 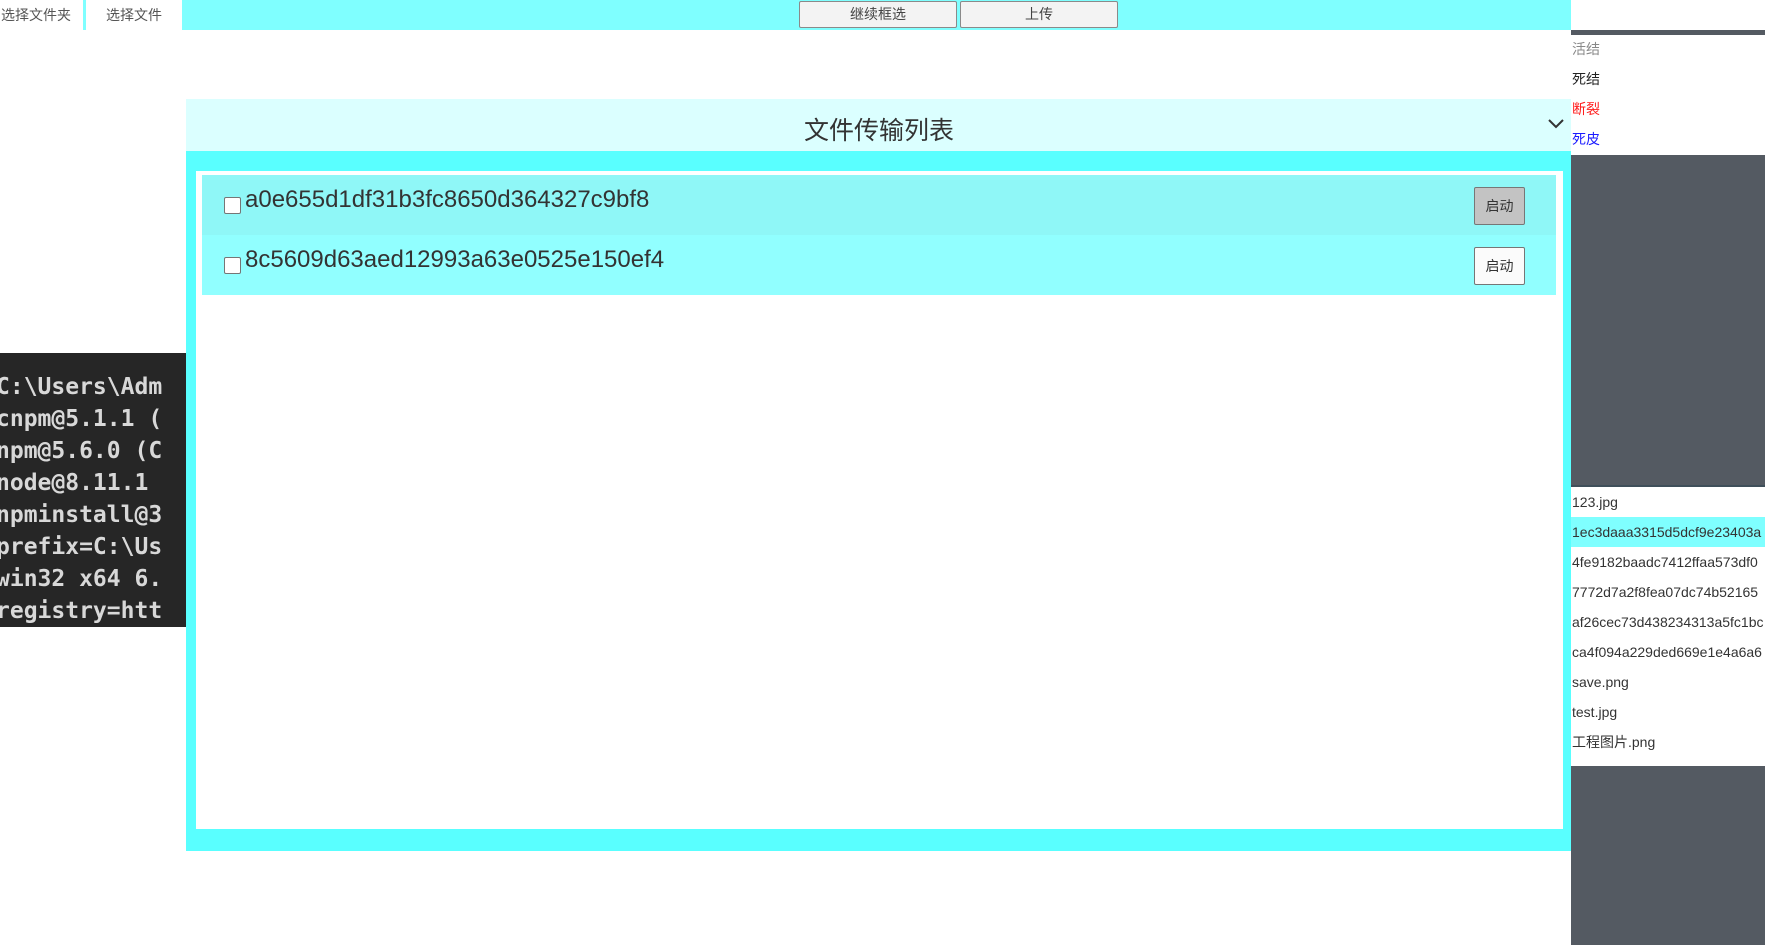 I want to click on transfer-row: 8c5609d63aed12993a63e0525e150ef4 启动, so click(x=879, y=265).